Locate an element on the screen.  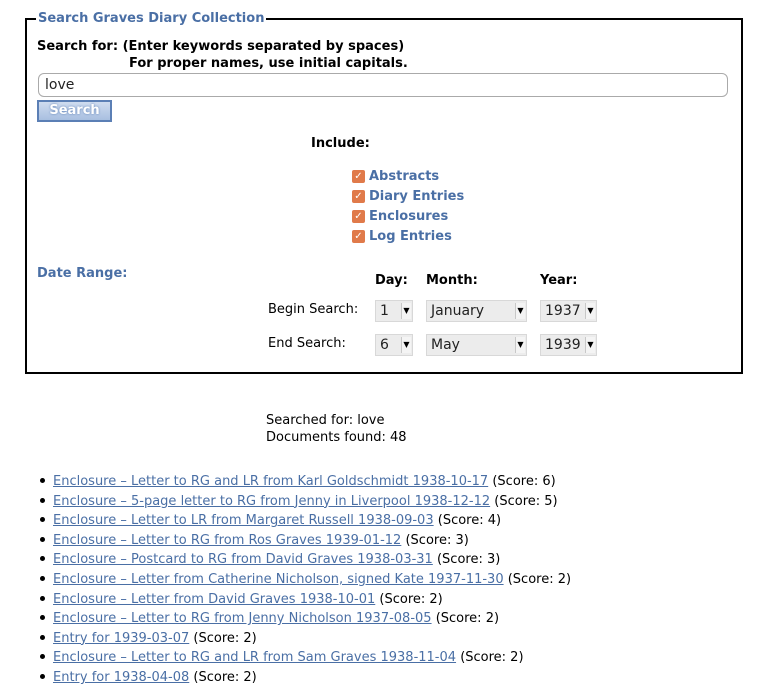
year-header: Year: is located at coordinates (559, 280).